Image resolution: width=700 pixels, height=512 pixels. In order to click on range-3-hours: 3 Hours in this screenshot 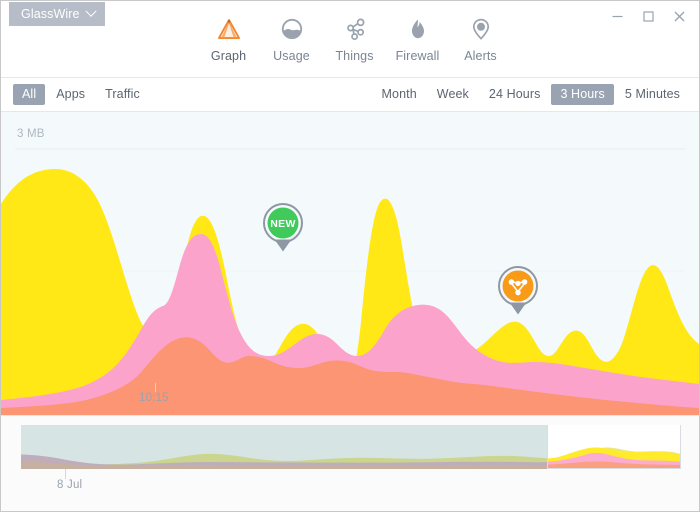, I will do `click(582, 94)`.